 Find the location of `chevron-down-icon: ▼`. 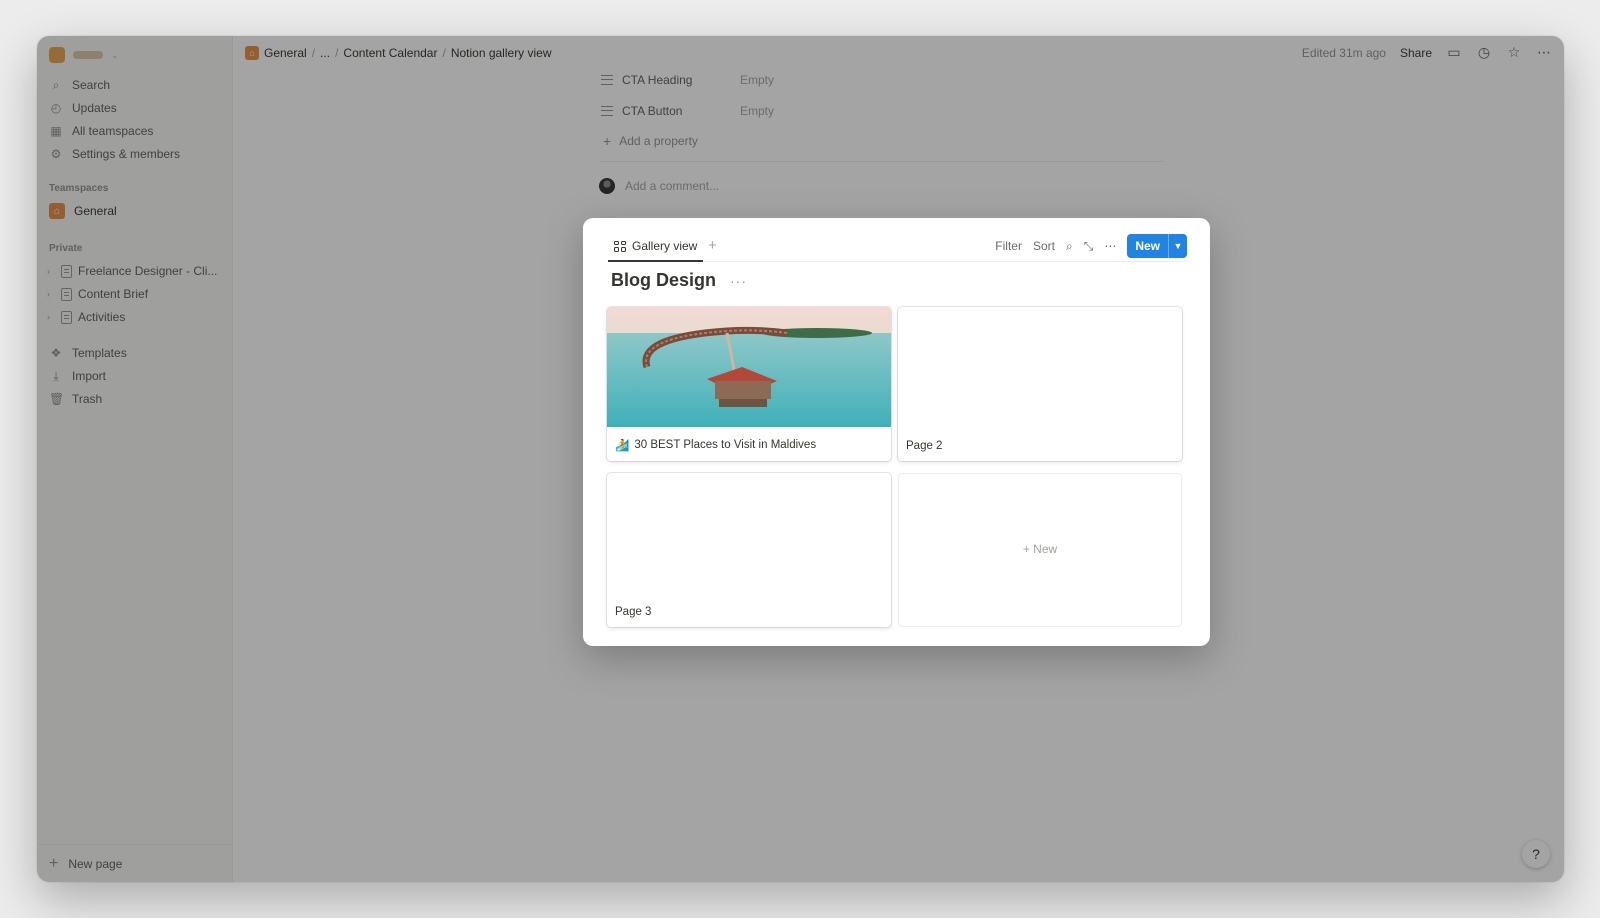

chevron-down-icon: ▼ is located at coordinates (1178, 246).